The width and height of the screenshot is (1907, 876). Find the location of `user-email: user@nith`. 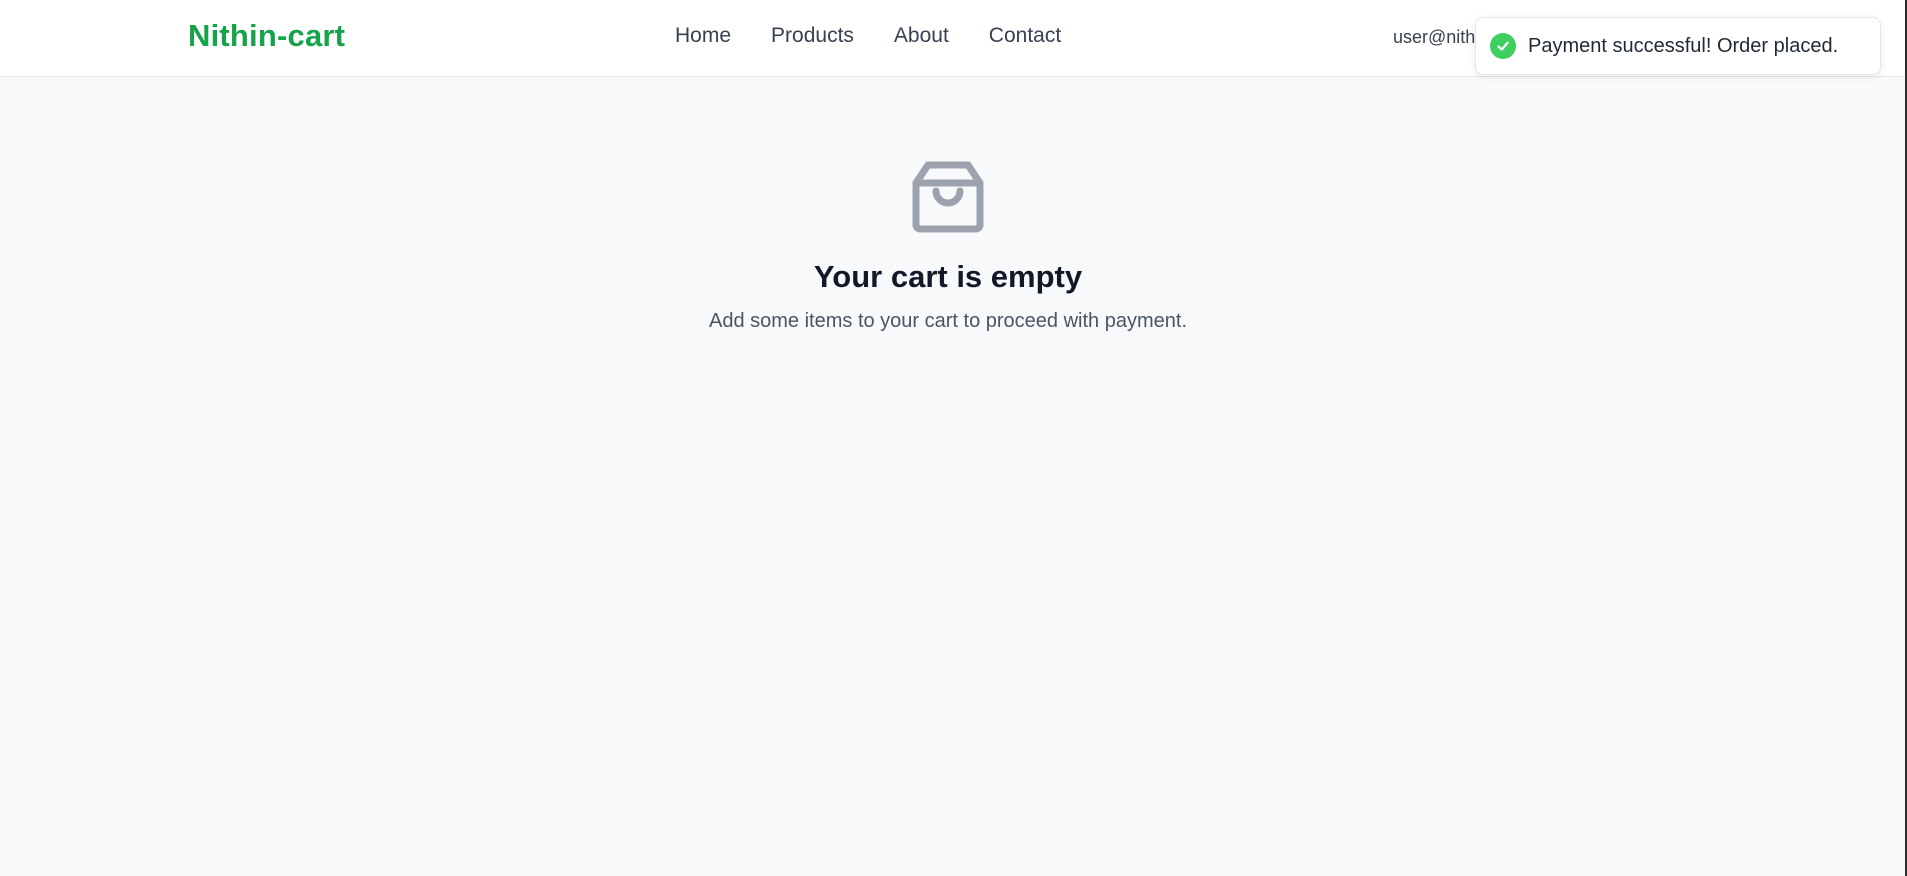

user-email: user@nith is located at coordinates (1434, 37).